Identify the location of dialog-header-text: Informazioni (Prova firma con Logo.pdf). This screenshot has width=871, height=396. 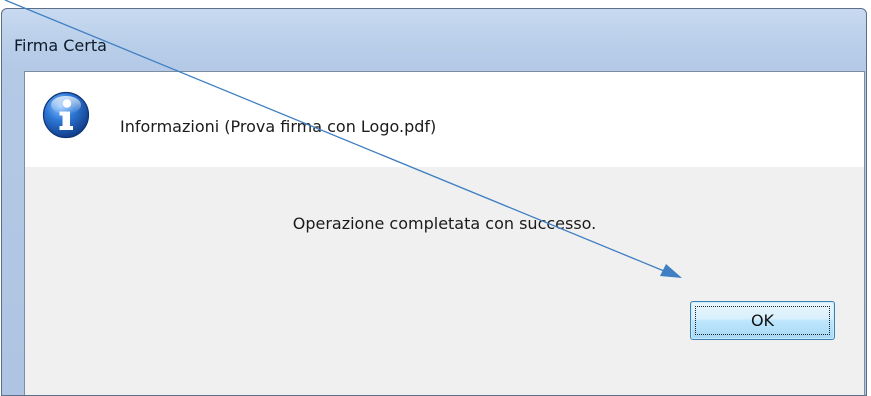
(278, 126).